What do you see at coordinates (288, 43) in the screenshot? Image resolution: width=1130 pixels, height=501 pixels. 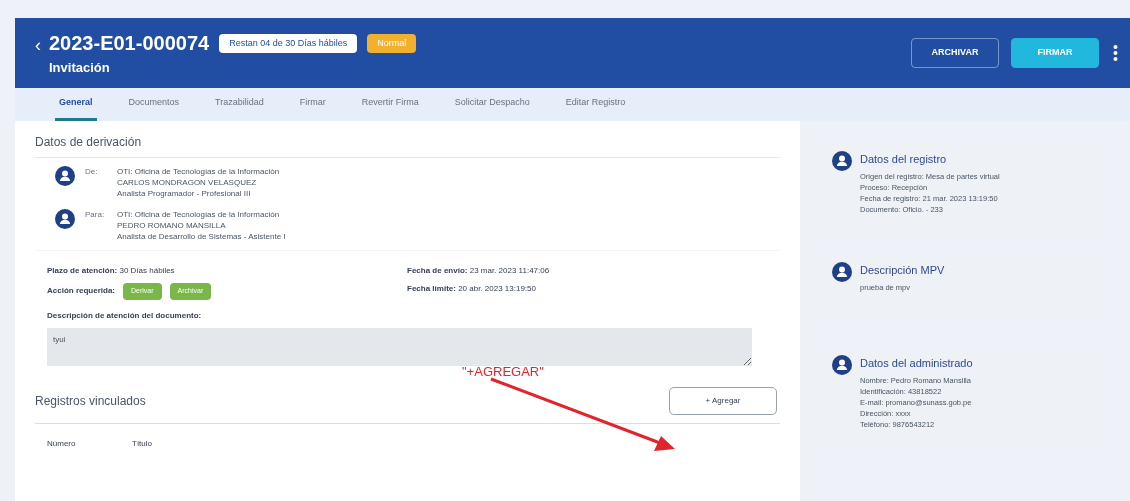 I see `days-badge: Restan 04 de 30 Días hábiles` at bounding box center [288, 43].